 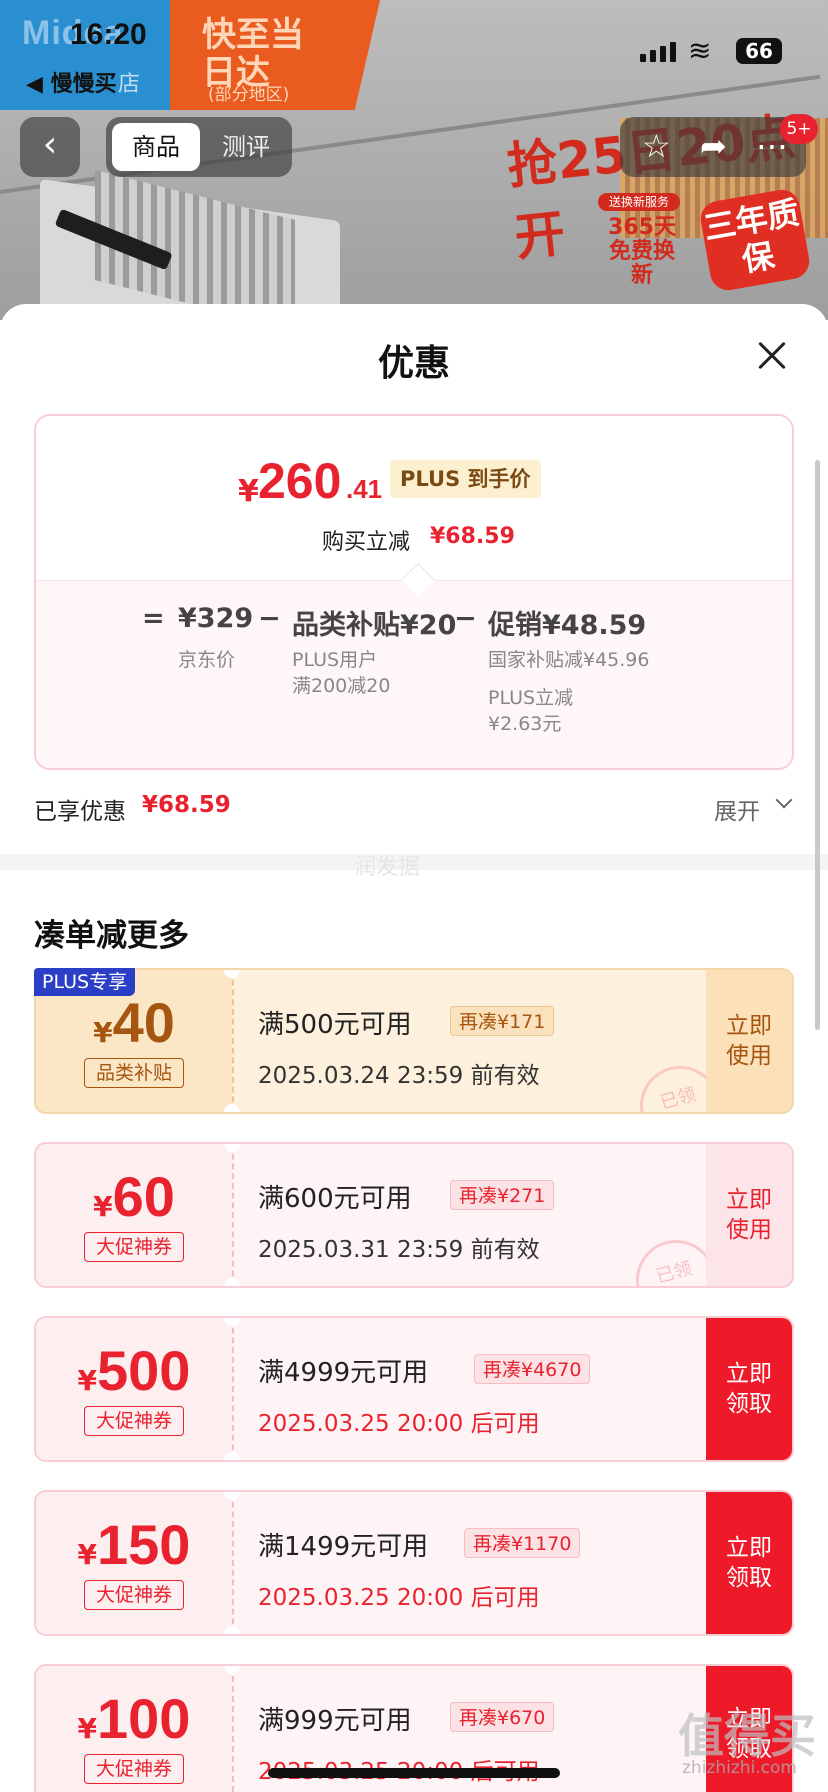 What do you see at coordinates (414, 1773) in the screenshot?
I see `home-indicator` at bounding box center [414, 1773].